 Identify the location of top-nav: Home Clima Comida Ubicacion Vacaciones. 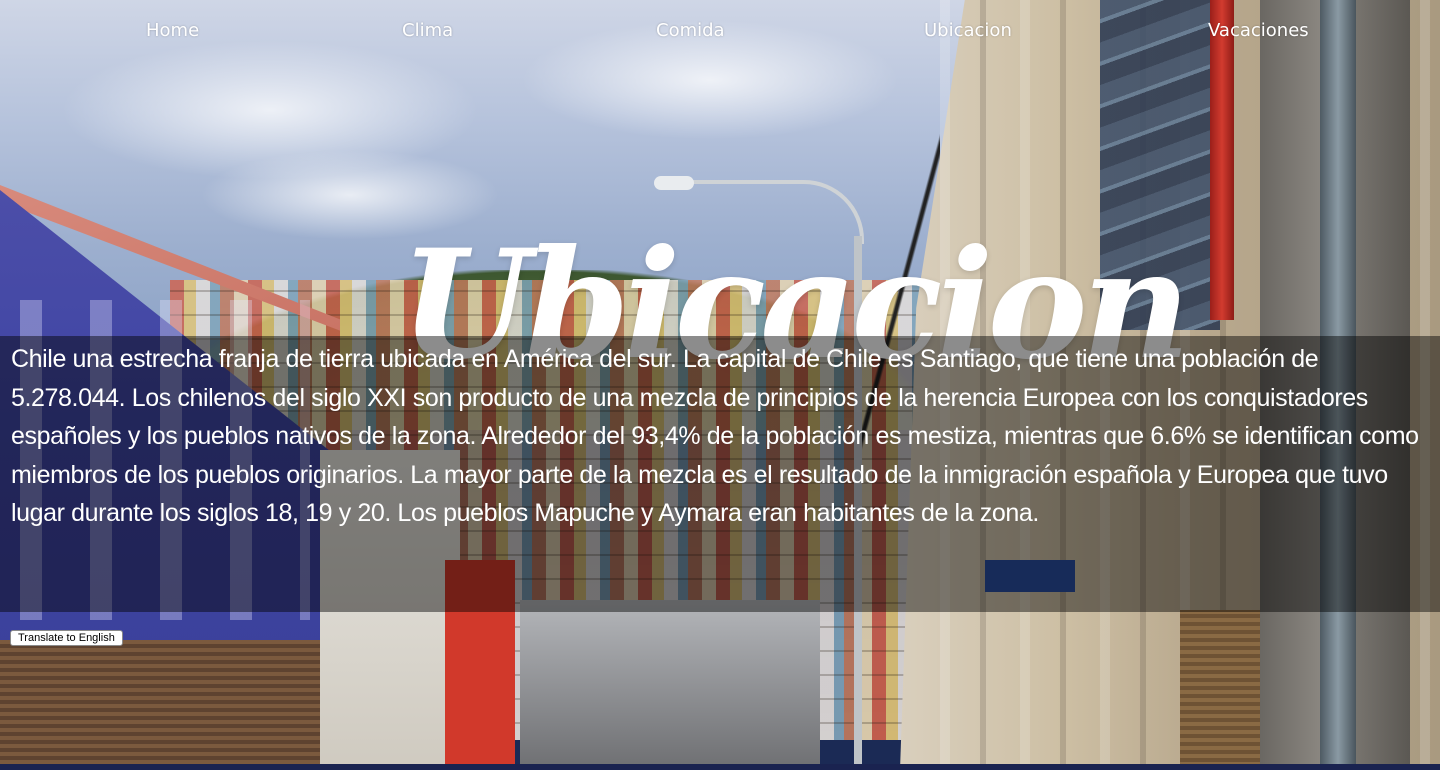
(720, 32).